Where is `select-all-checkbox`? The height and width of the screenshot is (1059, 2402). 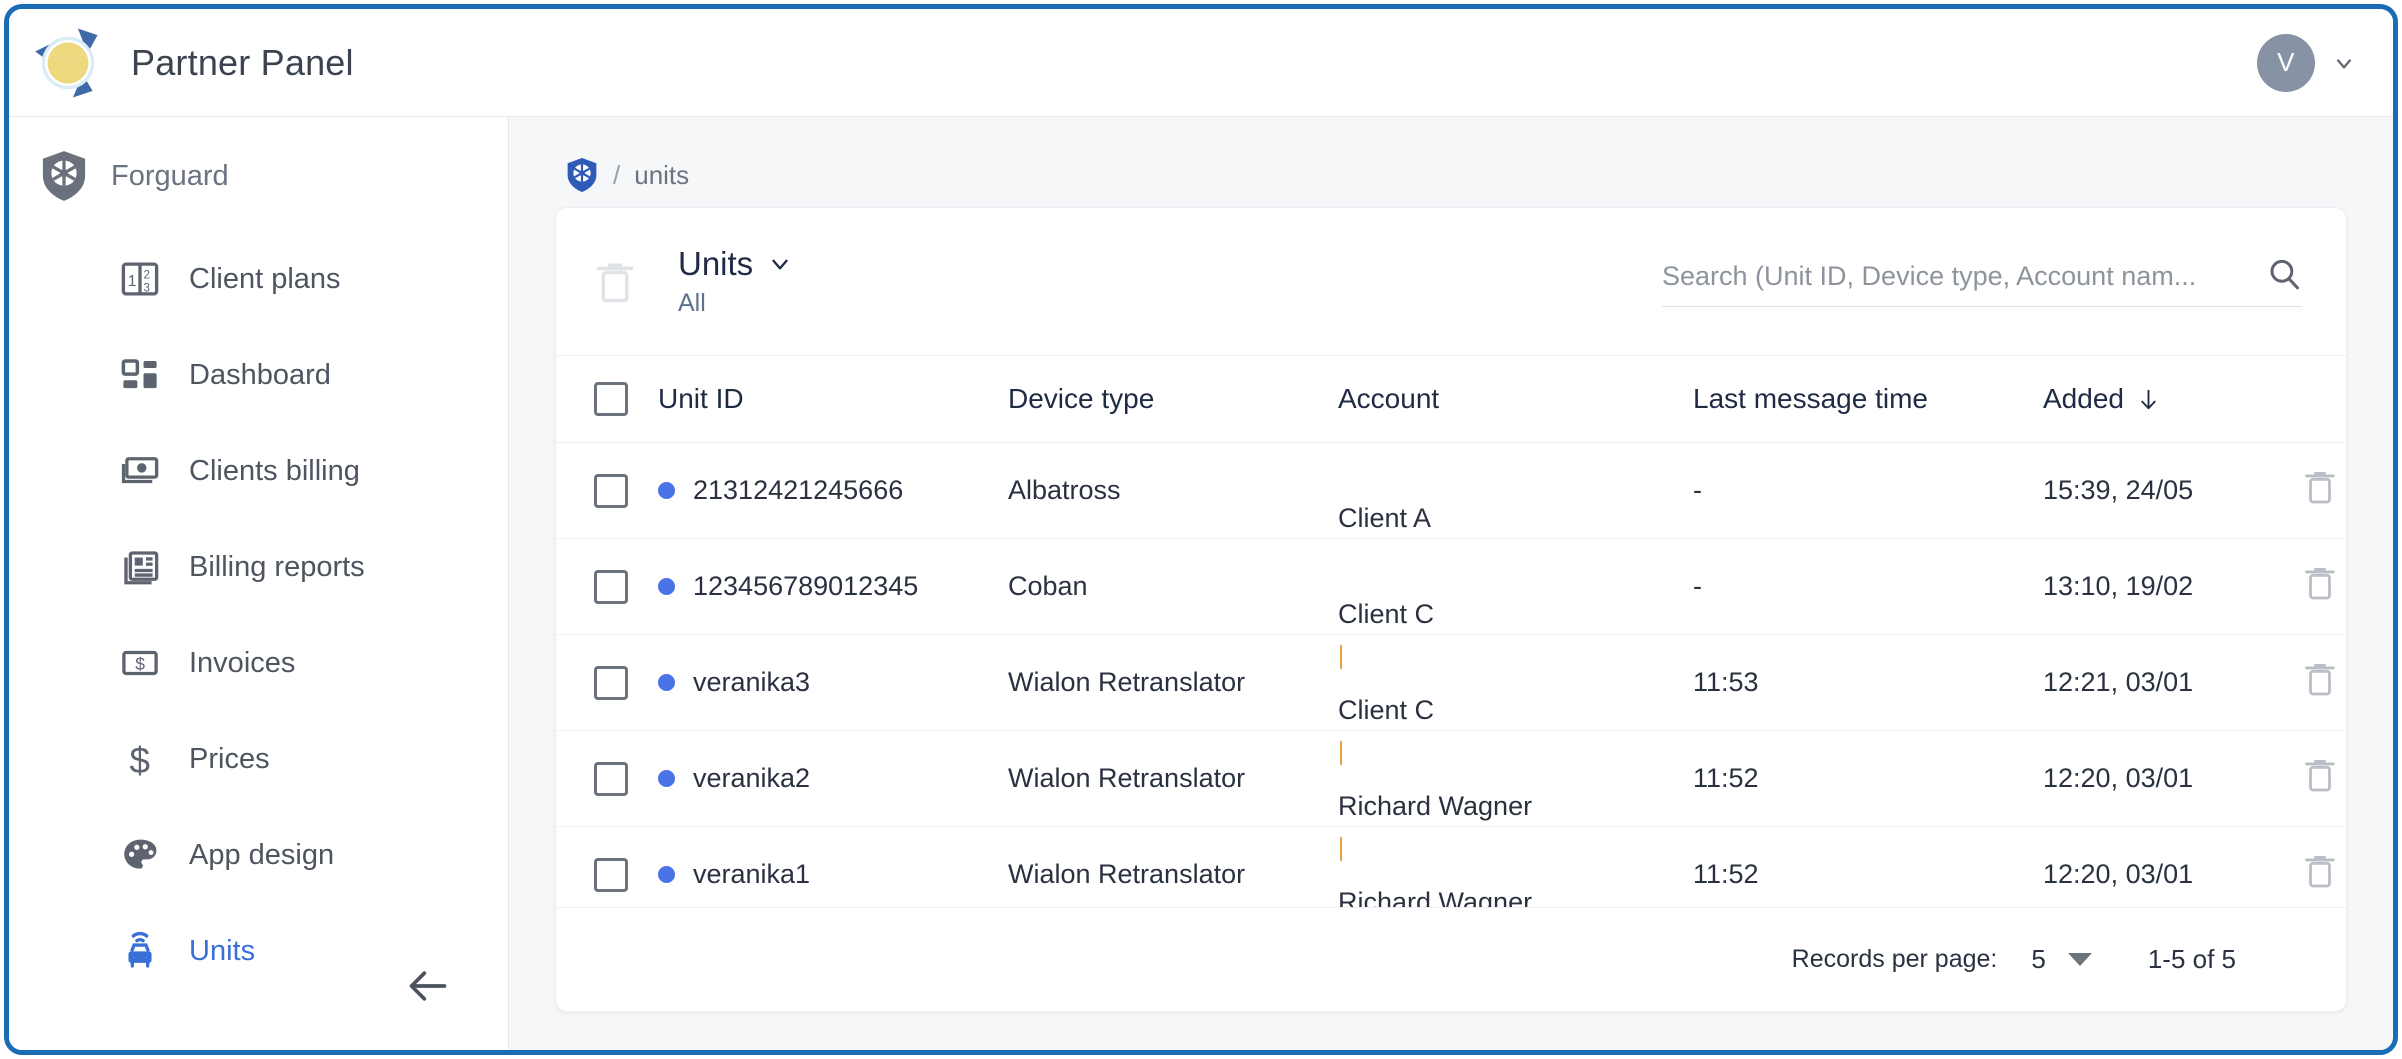 select-all-checkbox is located at coordinates (611, 399).